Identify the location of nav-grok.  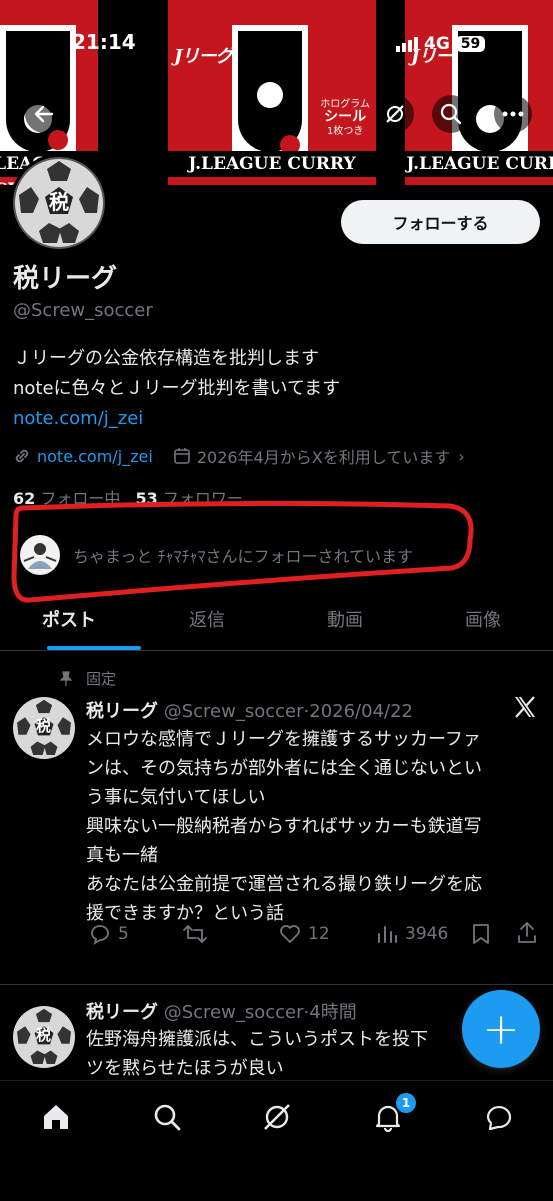
(277, 1117).